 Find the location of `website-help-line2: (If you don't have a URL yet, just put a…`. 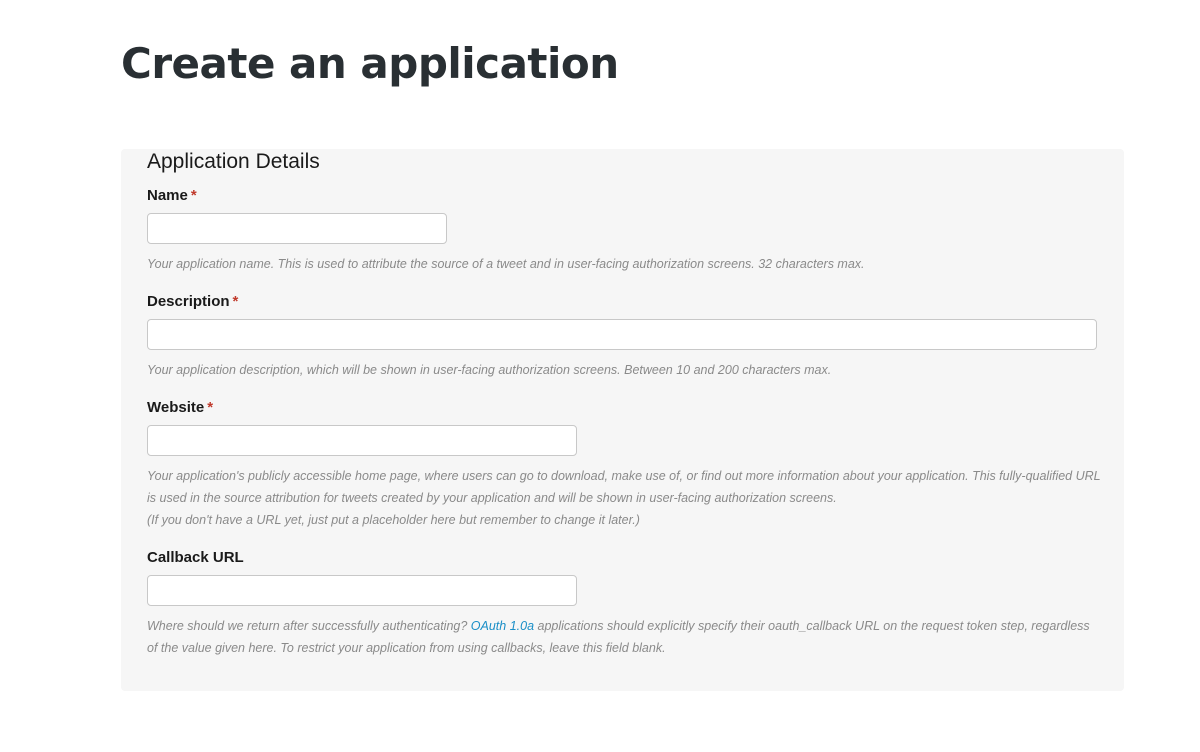

website-help-line2: (If you don't have a URL yet, just put a… is located at coordinates (393, 520).